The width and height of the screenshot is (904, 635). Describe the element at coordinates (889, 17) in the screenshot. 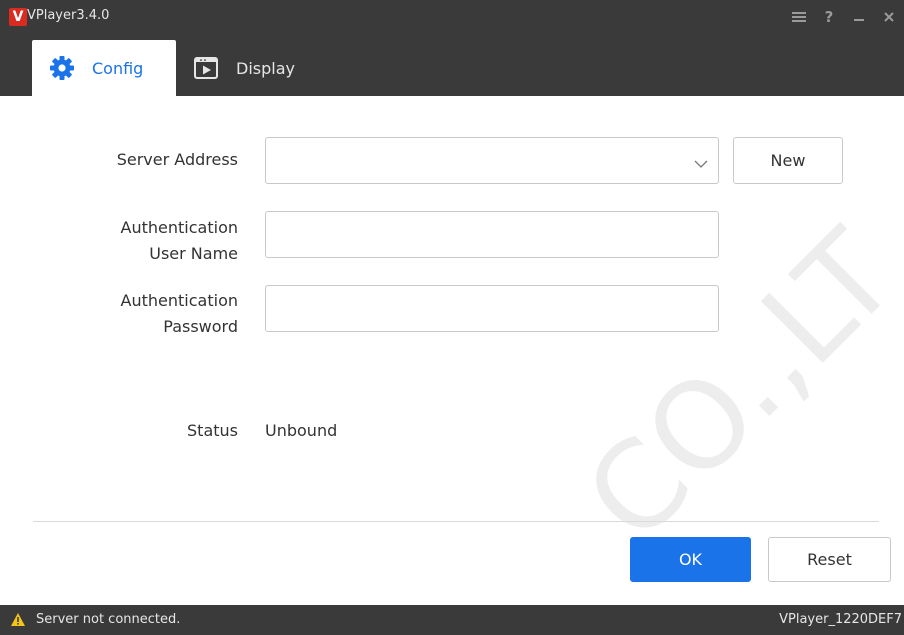

I see `close-icon` at that location.